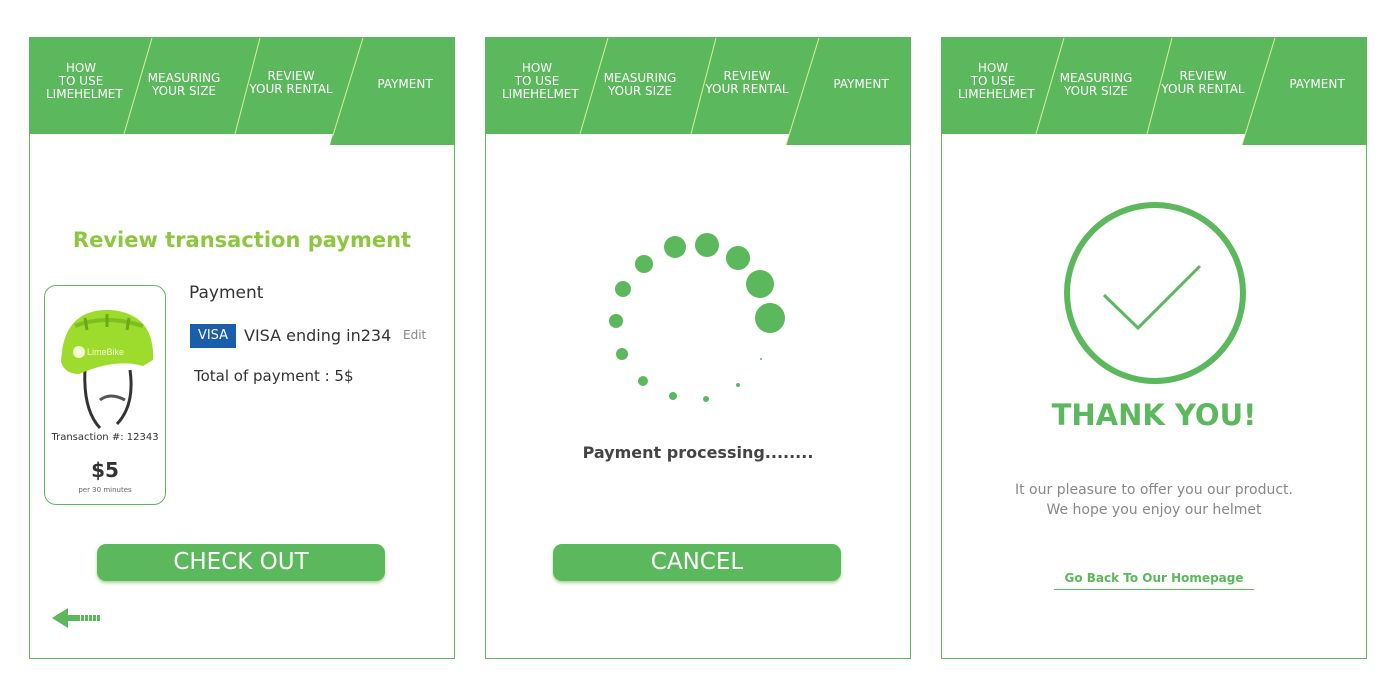 The image size is (1398, 696). What do you see at coordinates (1154, 580) in the screenshot?
I see `homepage-link: Go Back To Our Homepage` at bounding box center [1154, 580].